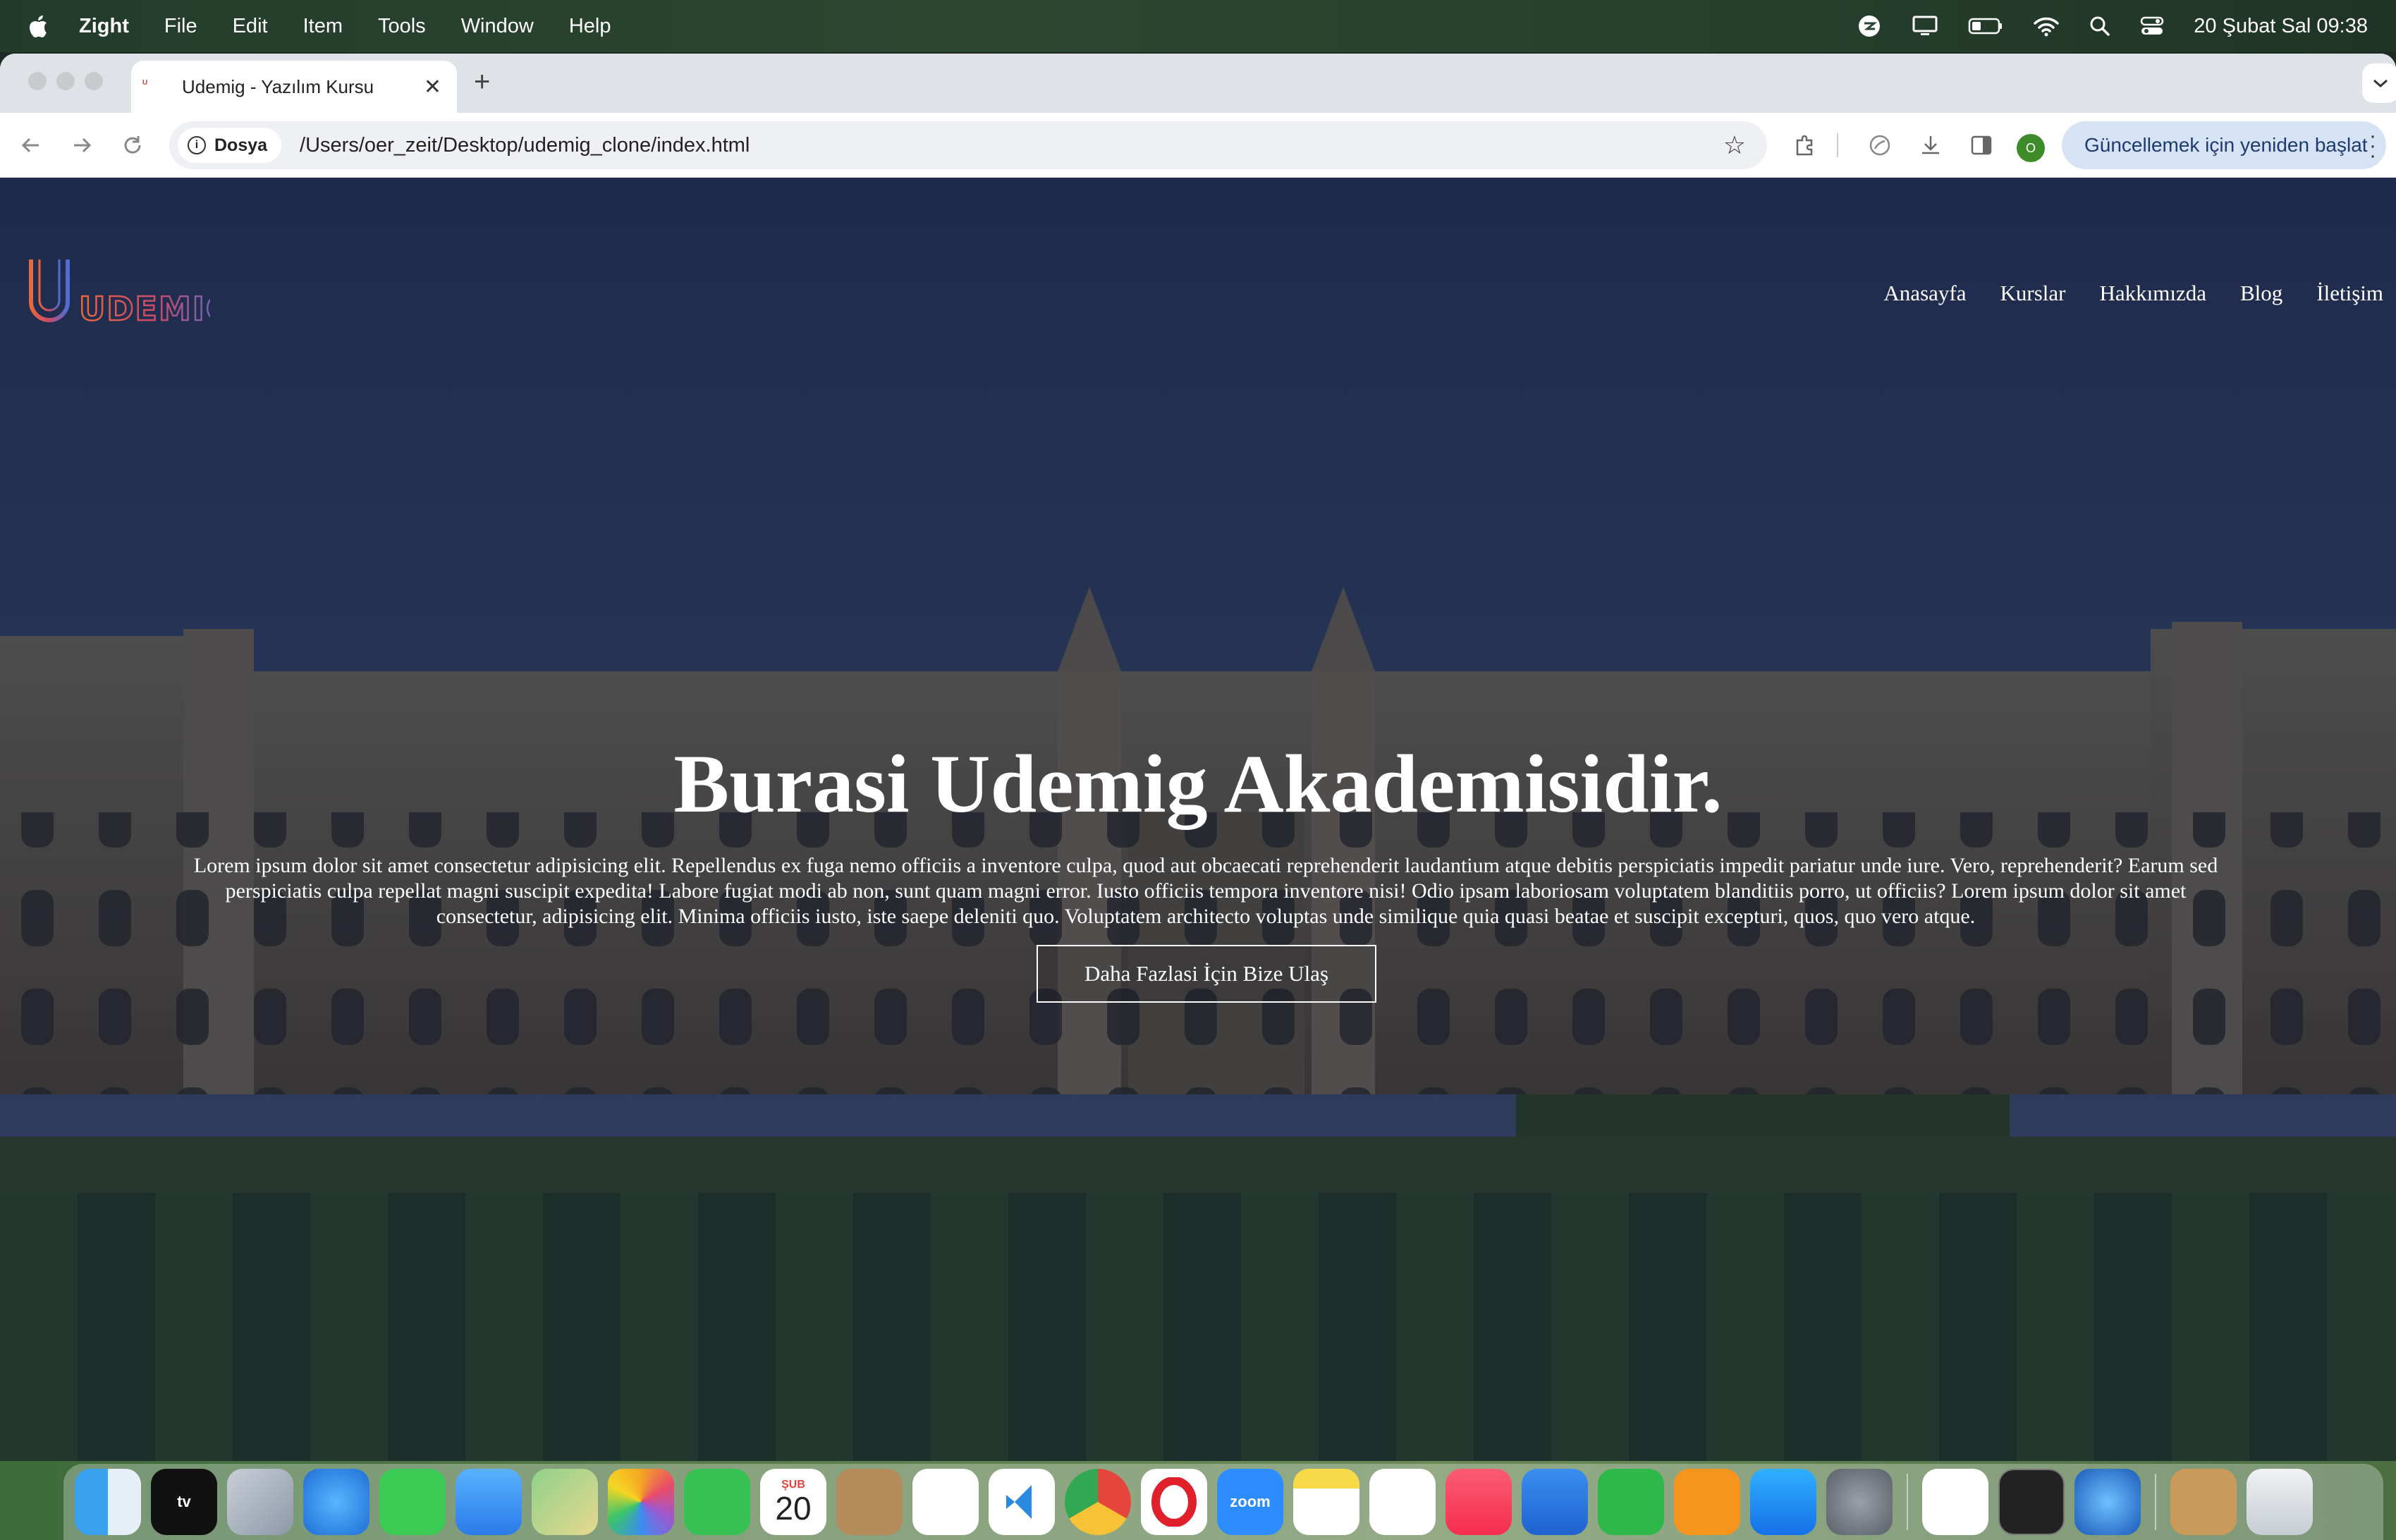  I want to click on back-arrow-icon, so click(30, 145).